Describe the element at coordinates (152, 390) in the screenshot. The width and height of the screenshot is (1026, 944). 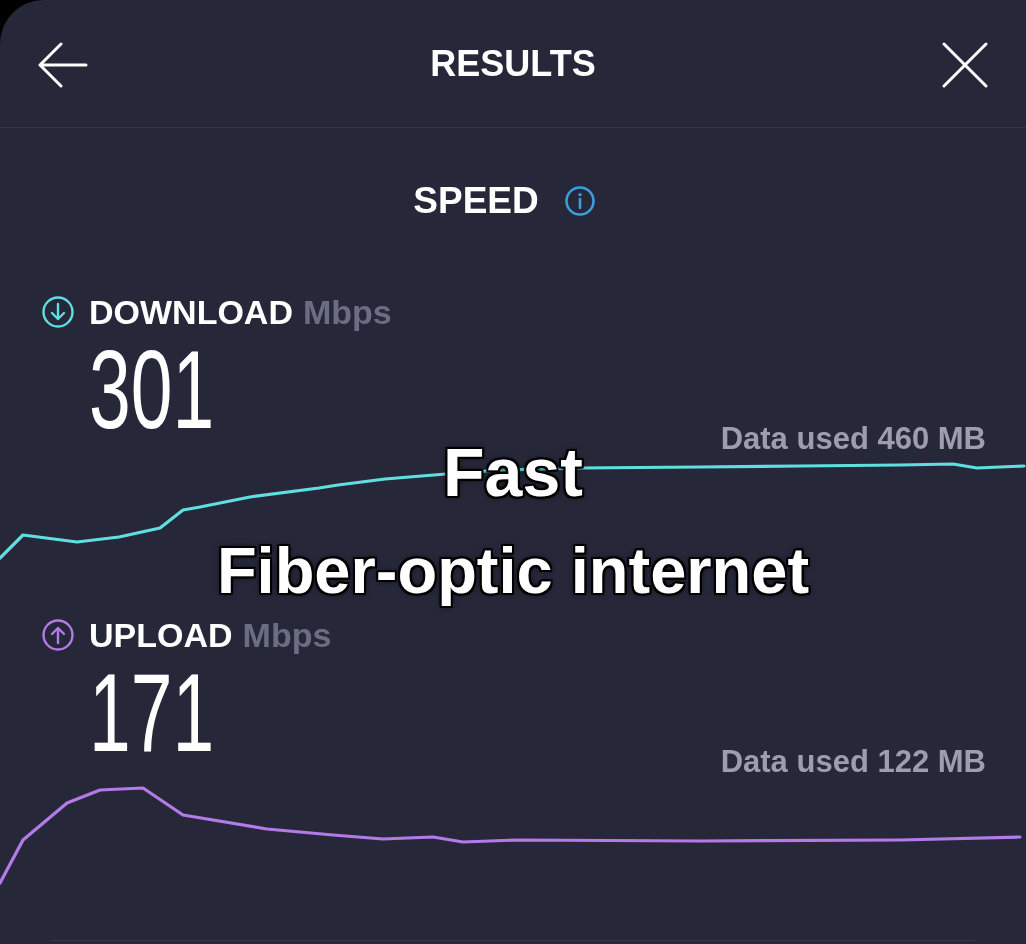
I see `speed-value: 301` at that location.